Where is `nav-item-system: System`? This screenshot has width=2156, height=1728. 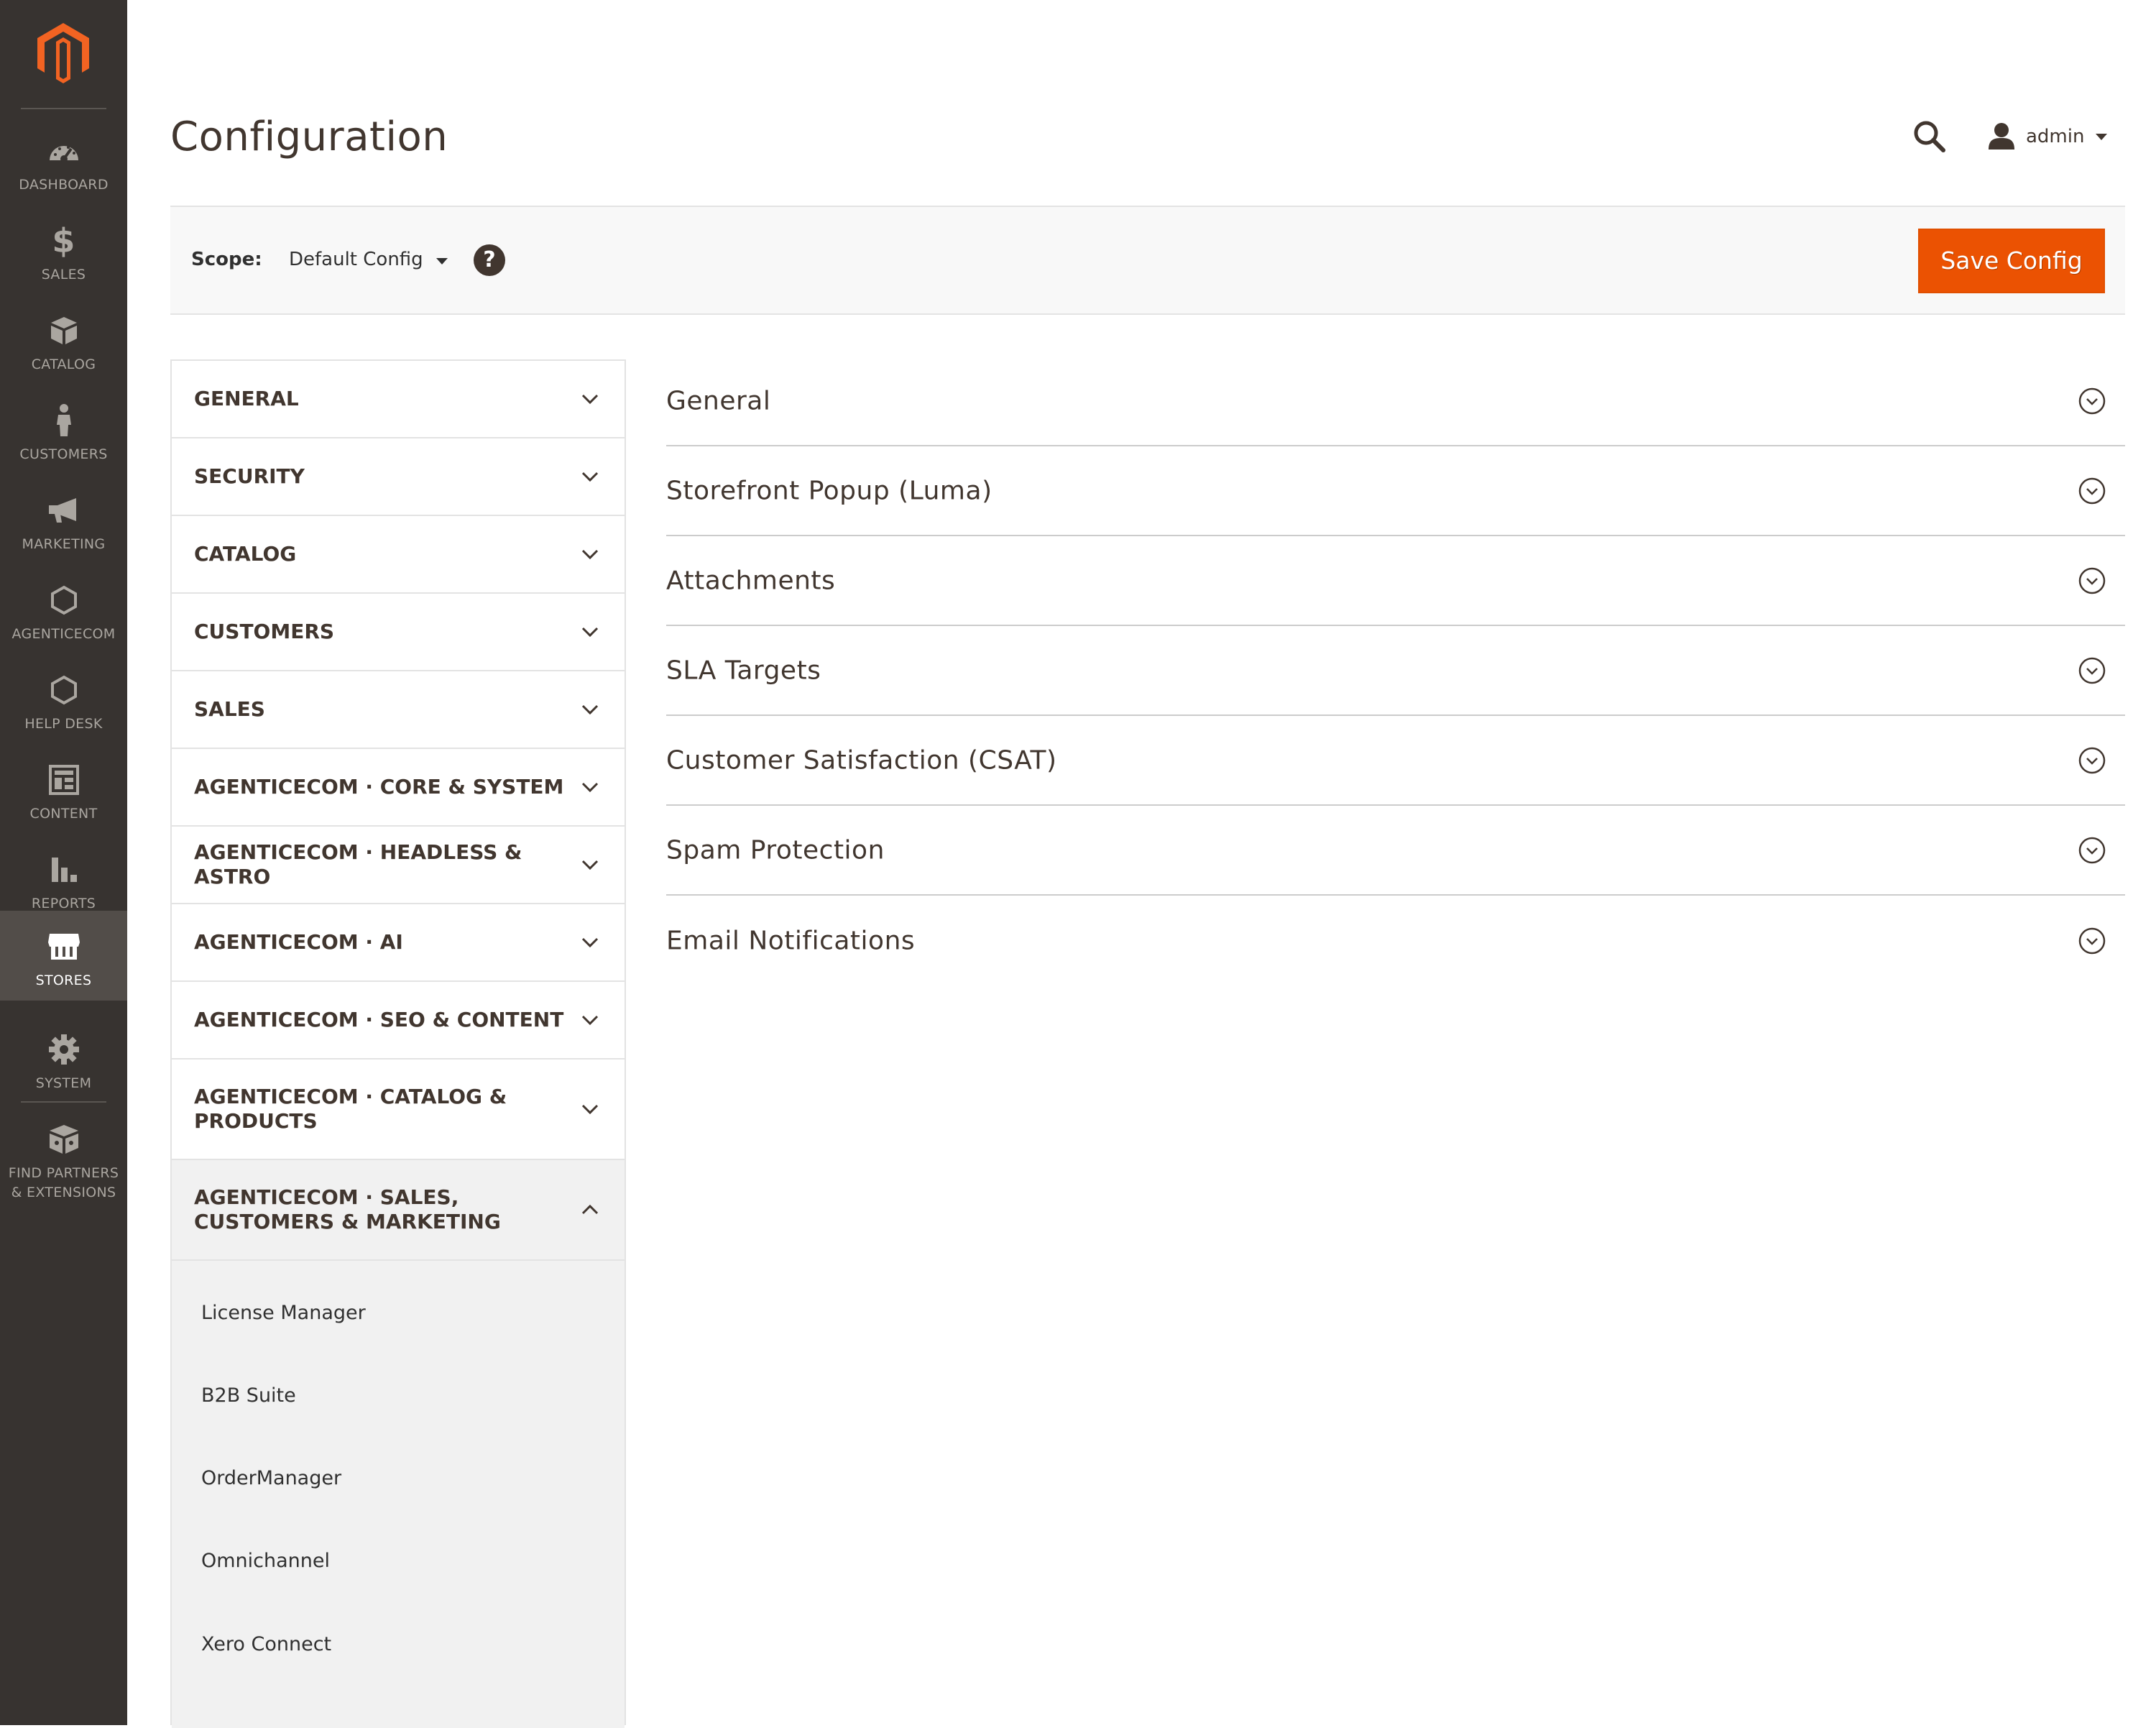 nav-item-system: System is located at coordinates (64, 1058).